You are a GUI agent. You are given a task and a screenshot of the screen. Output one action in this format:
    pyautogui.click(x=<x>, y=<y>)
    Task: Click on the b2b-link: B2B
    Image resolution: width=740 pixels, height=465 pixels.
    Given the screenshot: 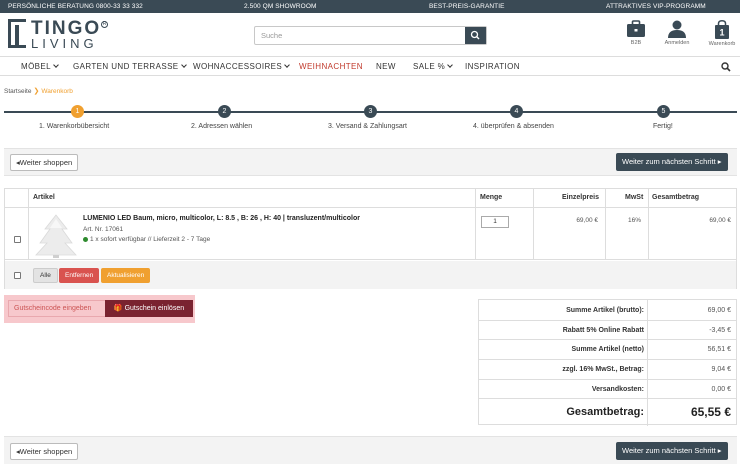 What is the action you would take?
    pyautogui.click(x=636, y=36)
    